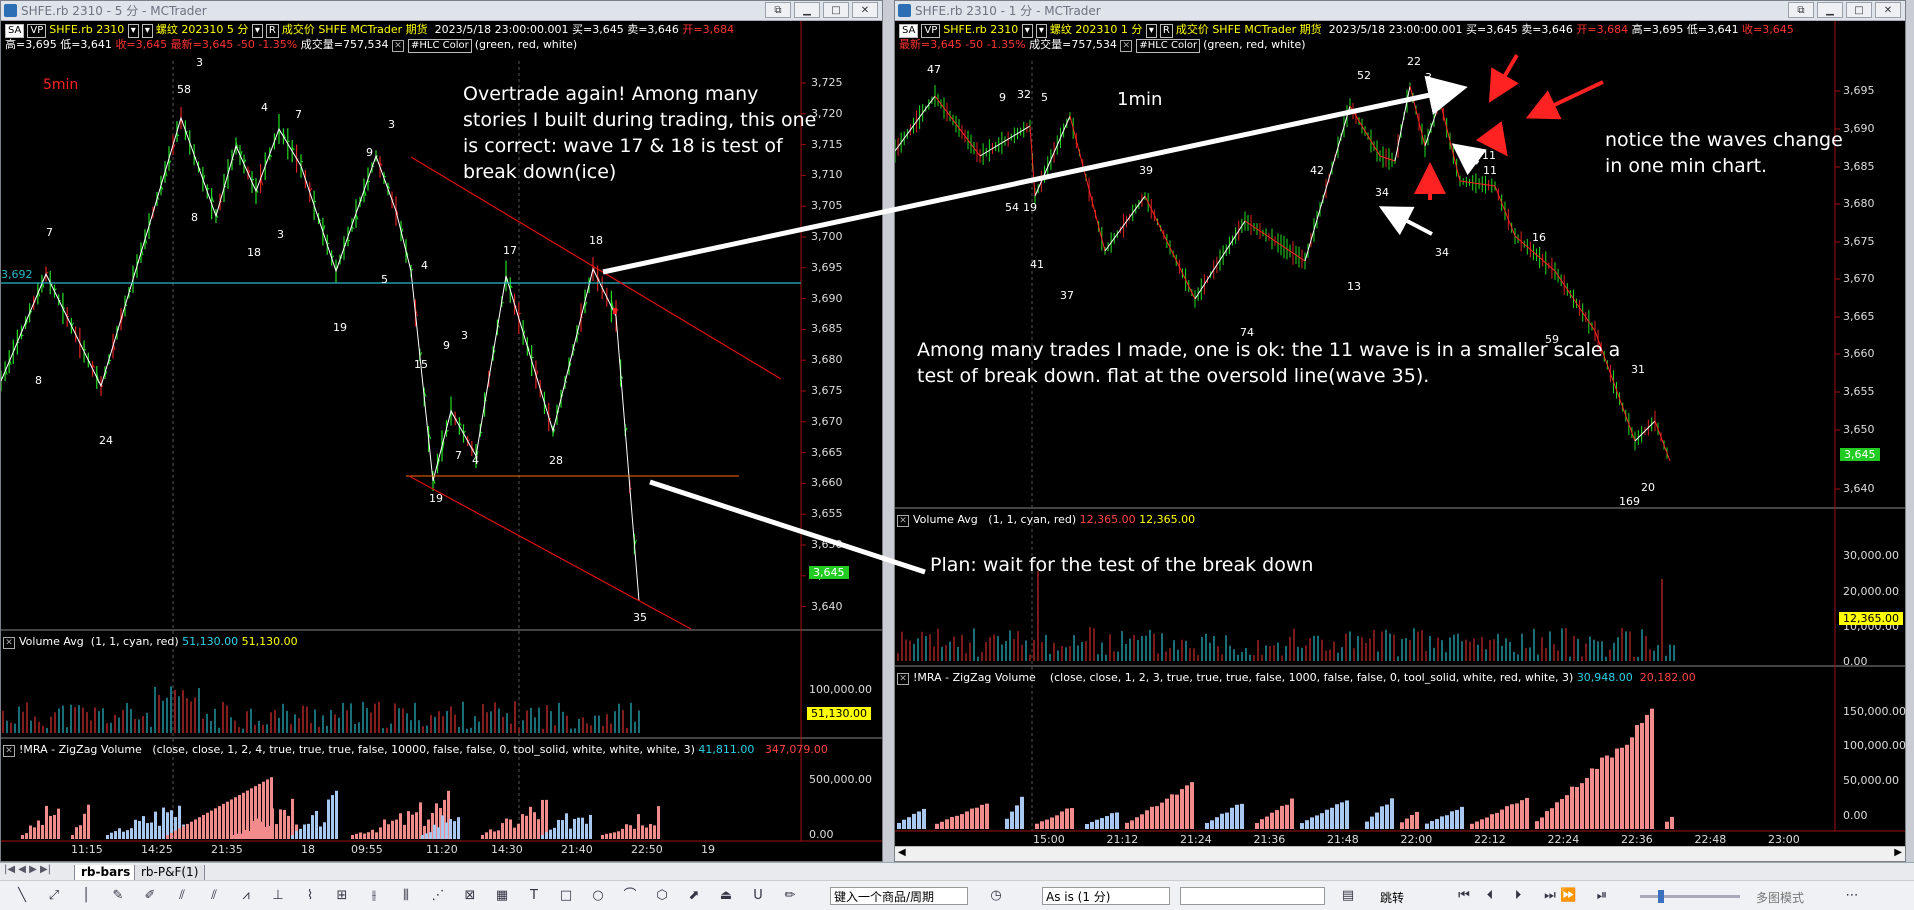  I want to click on table-icon: ⊠, so click(470, 896).